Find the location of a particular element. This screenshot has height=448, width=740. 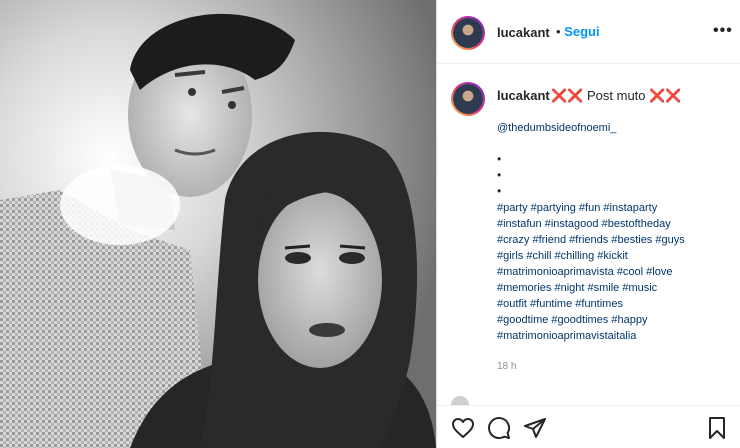

post-header: lucakant • Segui ••• is located at coordinates (588, 32).